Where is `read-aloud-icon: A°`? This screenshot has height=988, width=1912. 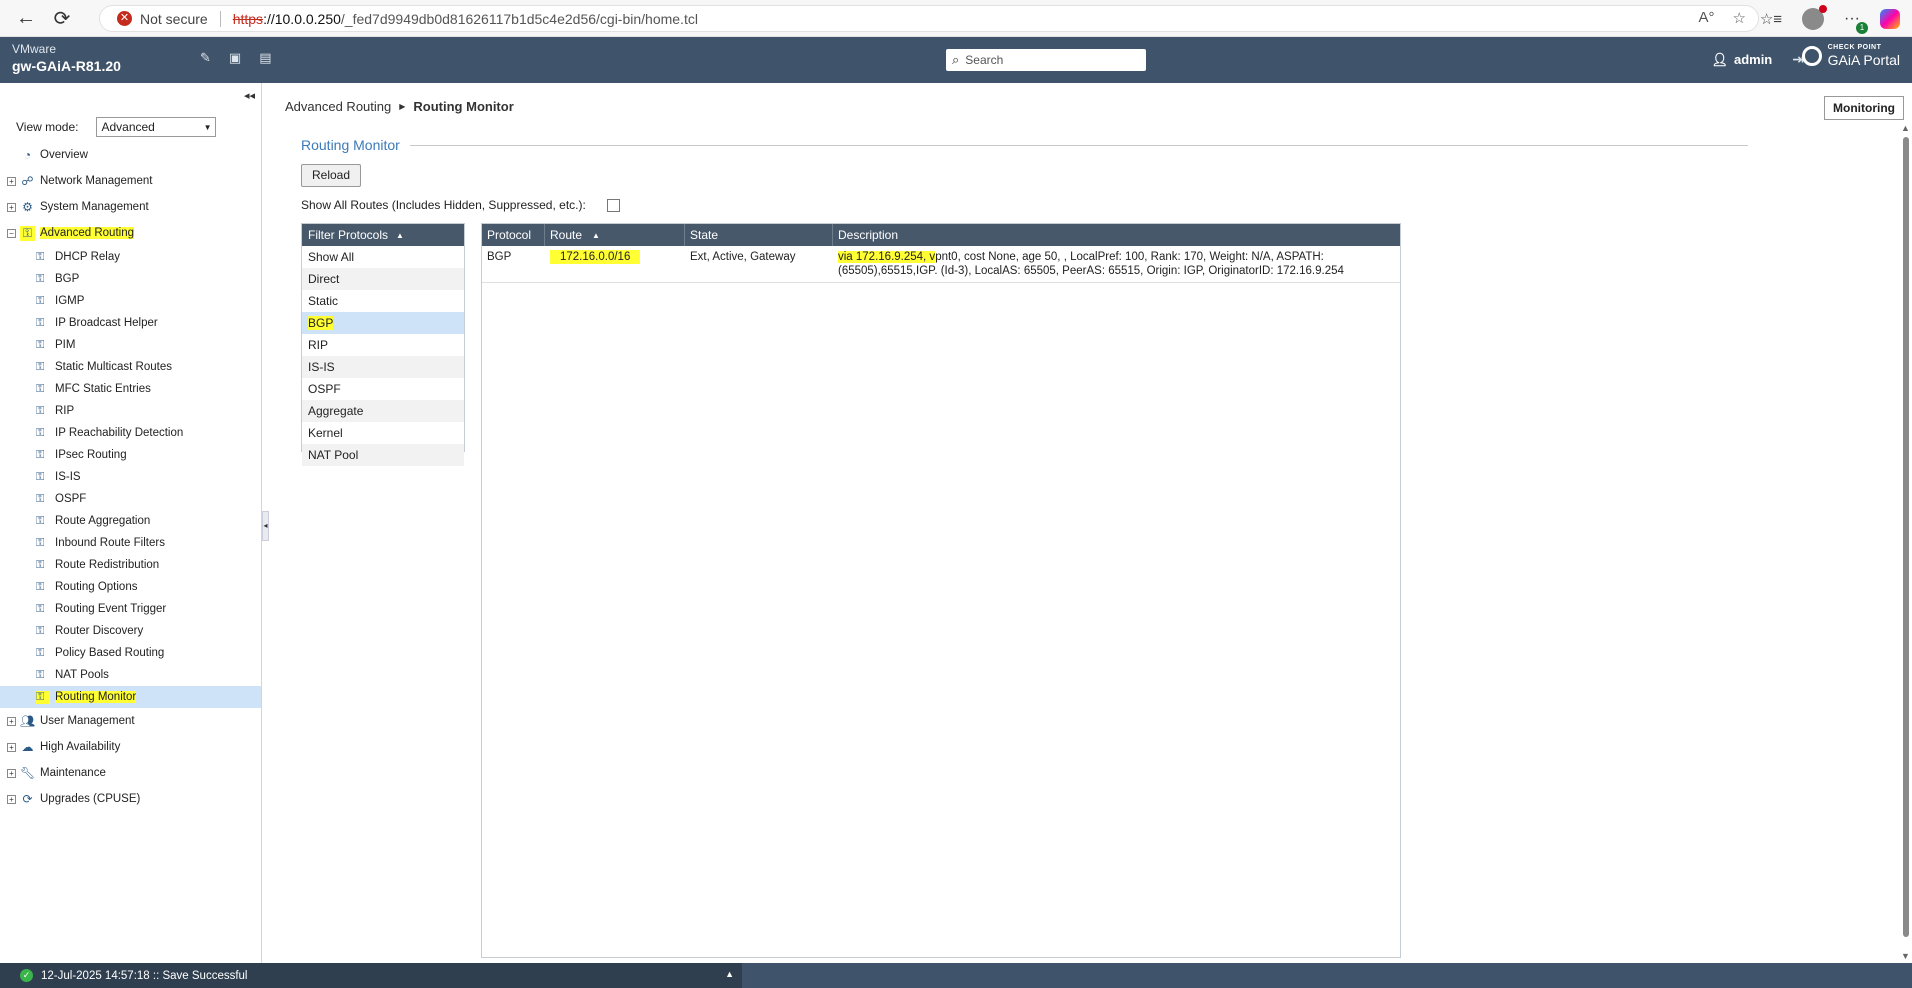
read-aloud-icon: A° is located at coordinates (1707, 18).